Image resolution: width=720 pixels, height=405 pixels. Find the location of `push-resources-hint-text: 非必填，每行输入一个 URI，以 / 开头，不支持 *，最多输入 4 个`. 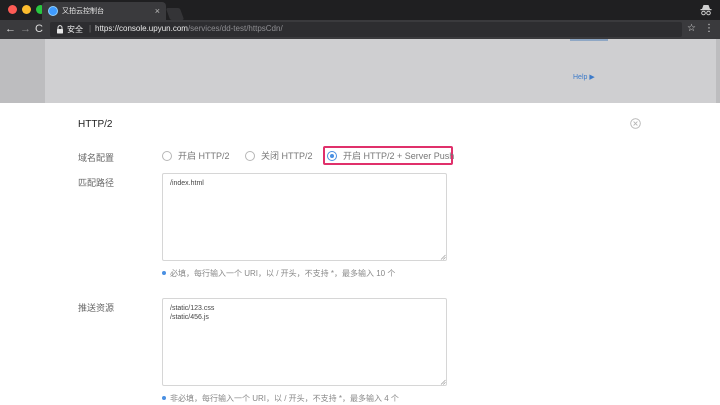

push-resources-hint-text: 非必填，每行输入一个 URI，以 / 开头，不支持 *，最多输入 4 个 is located at coordinates (284, 398).